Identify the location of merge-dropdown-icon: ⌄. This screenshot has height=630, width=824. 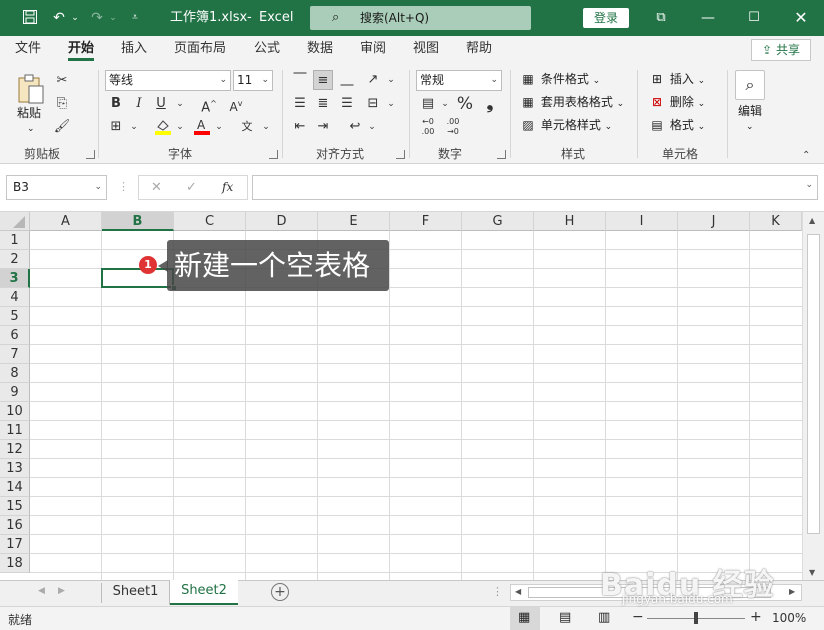
(391, 104).